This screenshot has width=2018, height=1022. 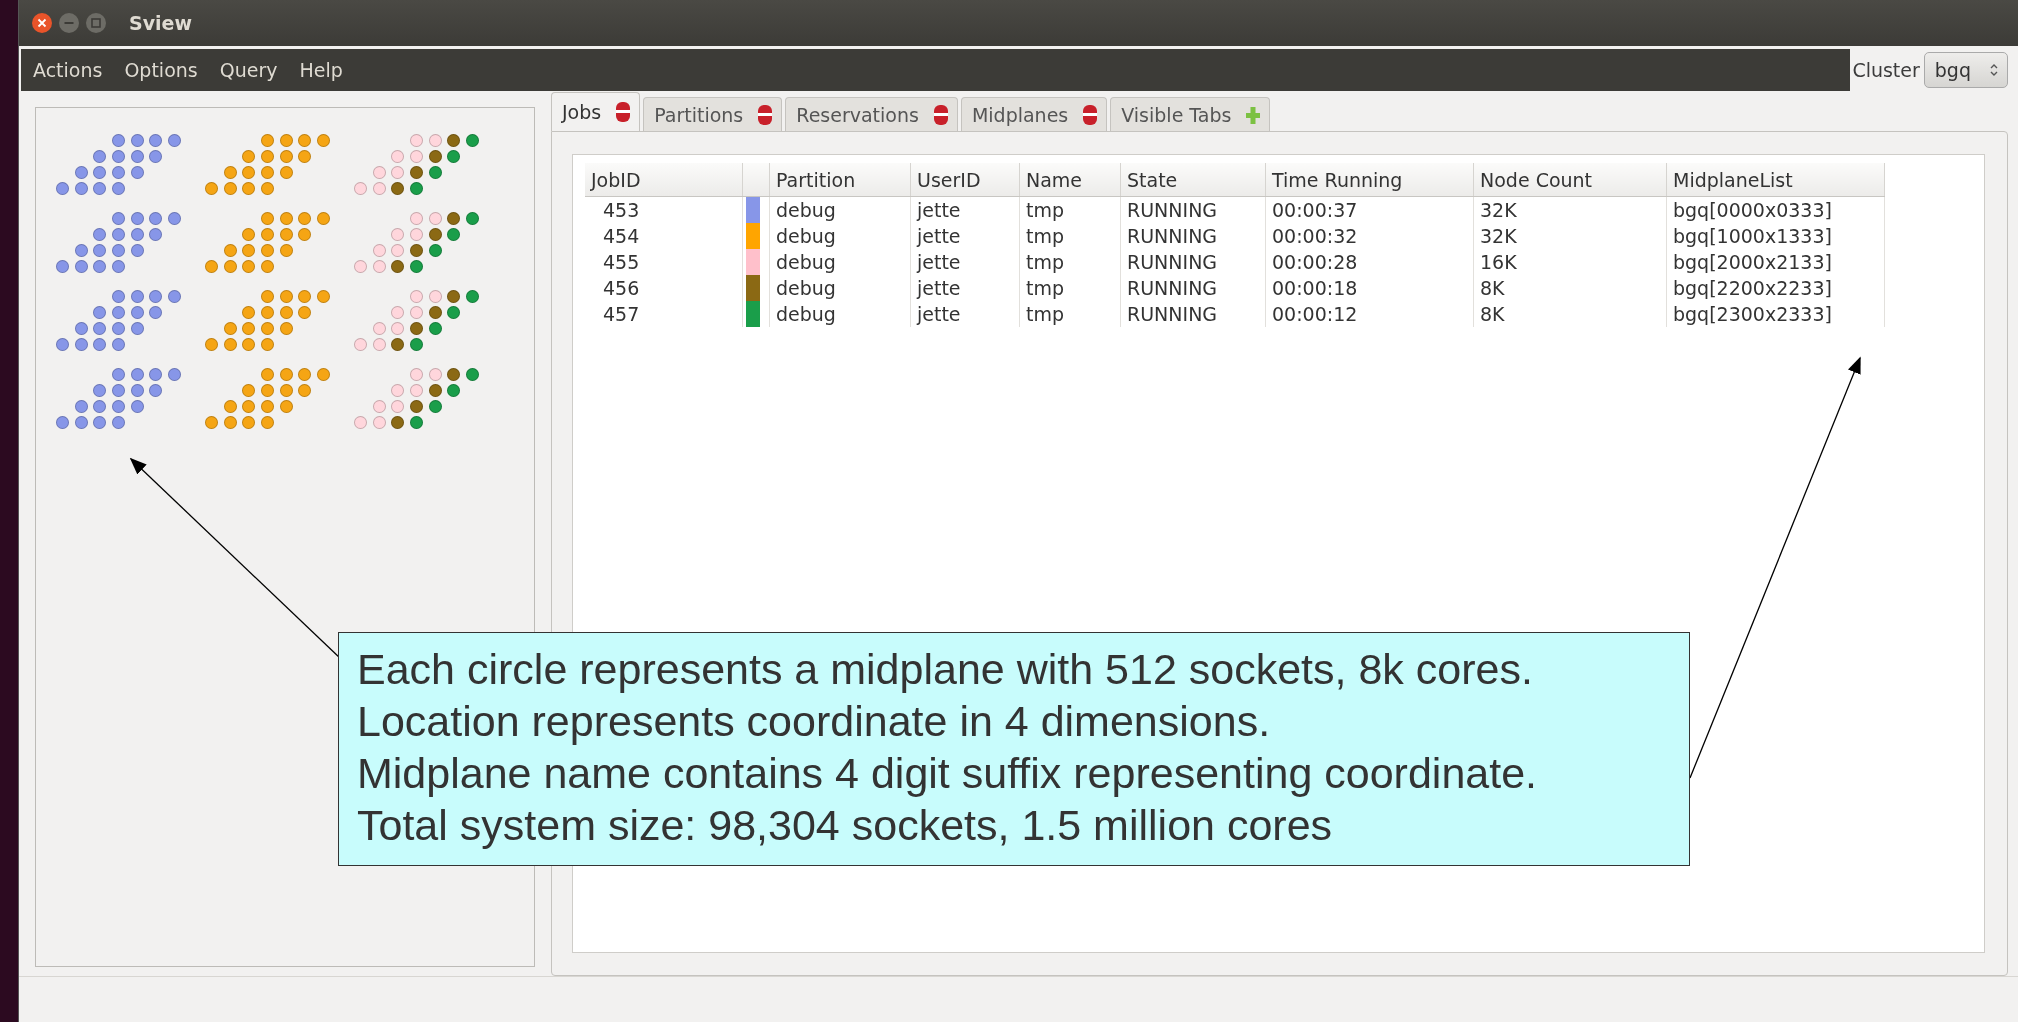 I want to click on tab: Jobs, so click(x=596, y=111).